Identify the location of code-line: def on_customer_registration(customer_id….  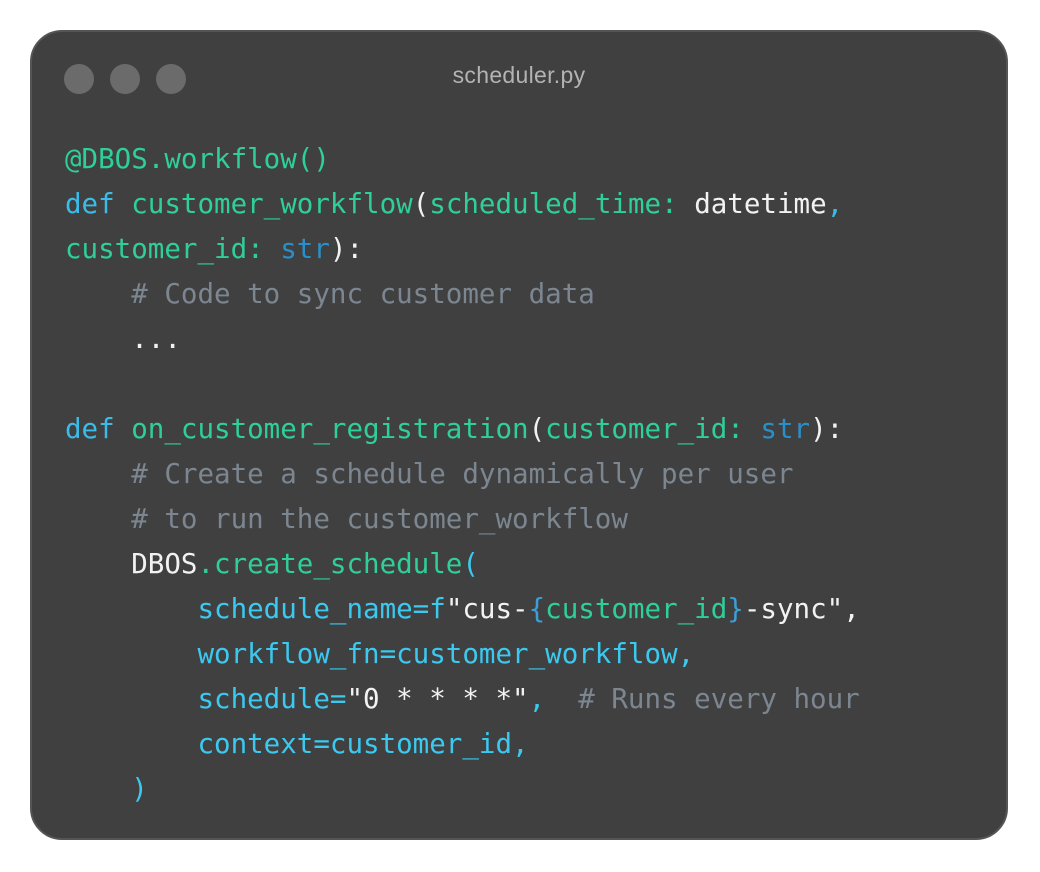
(462, 429).